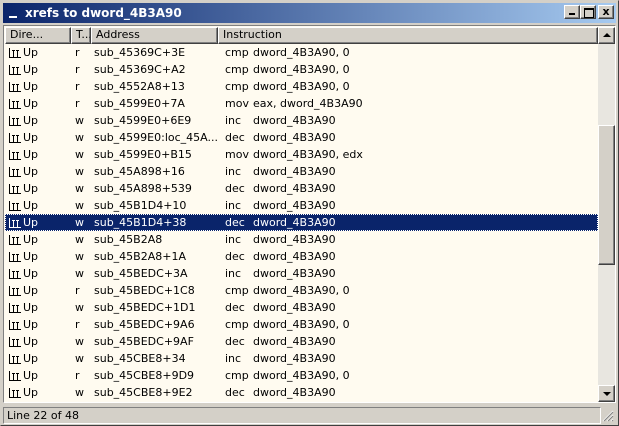  I want to click on list-item: Up w sub_45B2A8+1A dec dword_4B3A90, so click(301, 256).